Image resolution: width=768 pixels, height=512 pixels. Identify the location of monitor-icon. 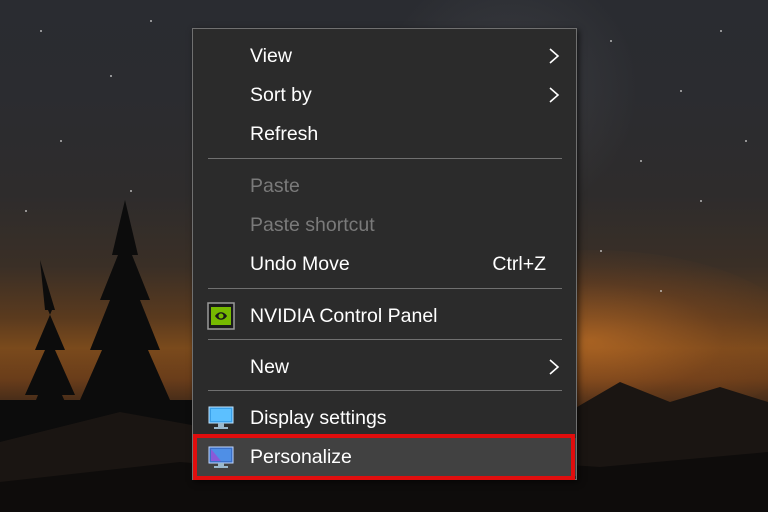
(221, 417).